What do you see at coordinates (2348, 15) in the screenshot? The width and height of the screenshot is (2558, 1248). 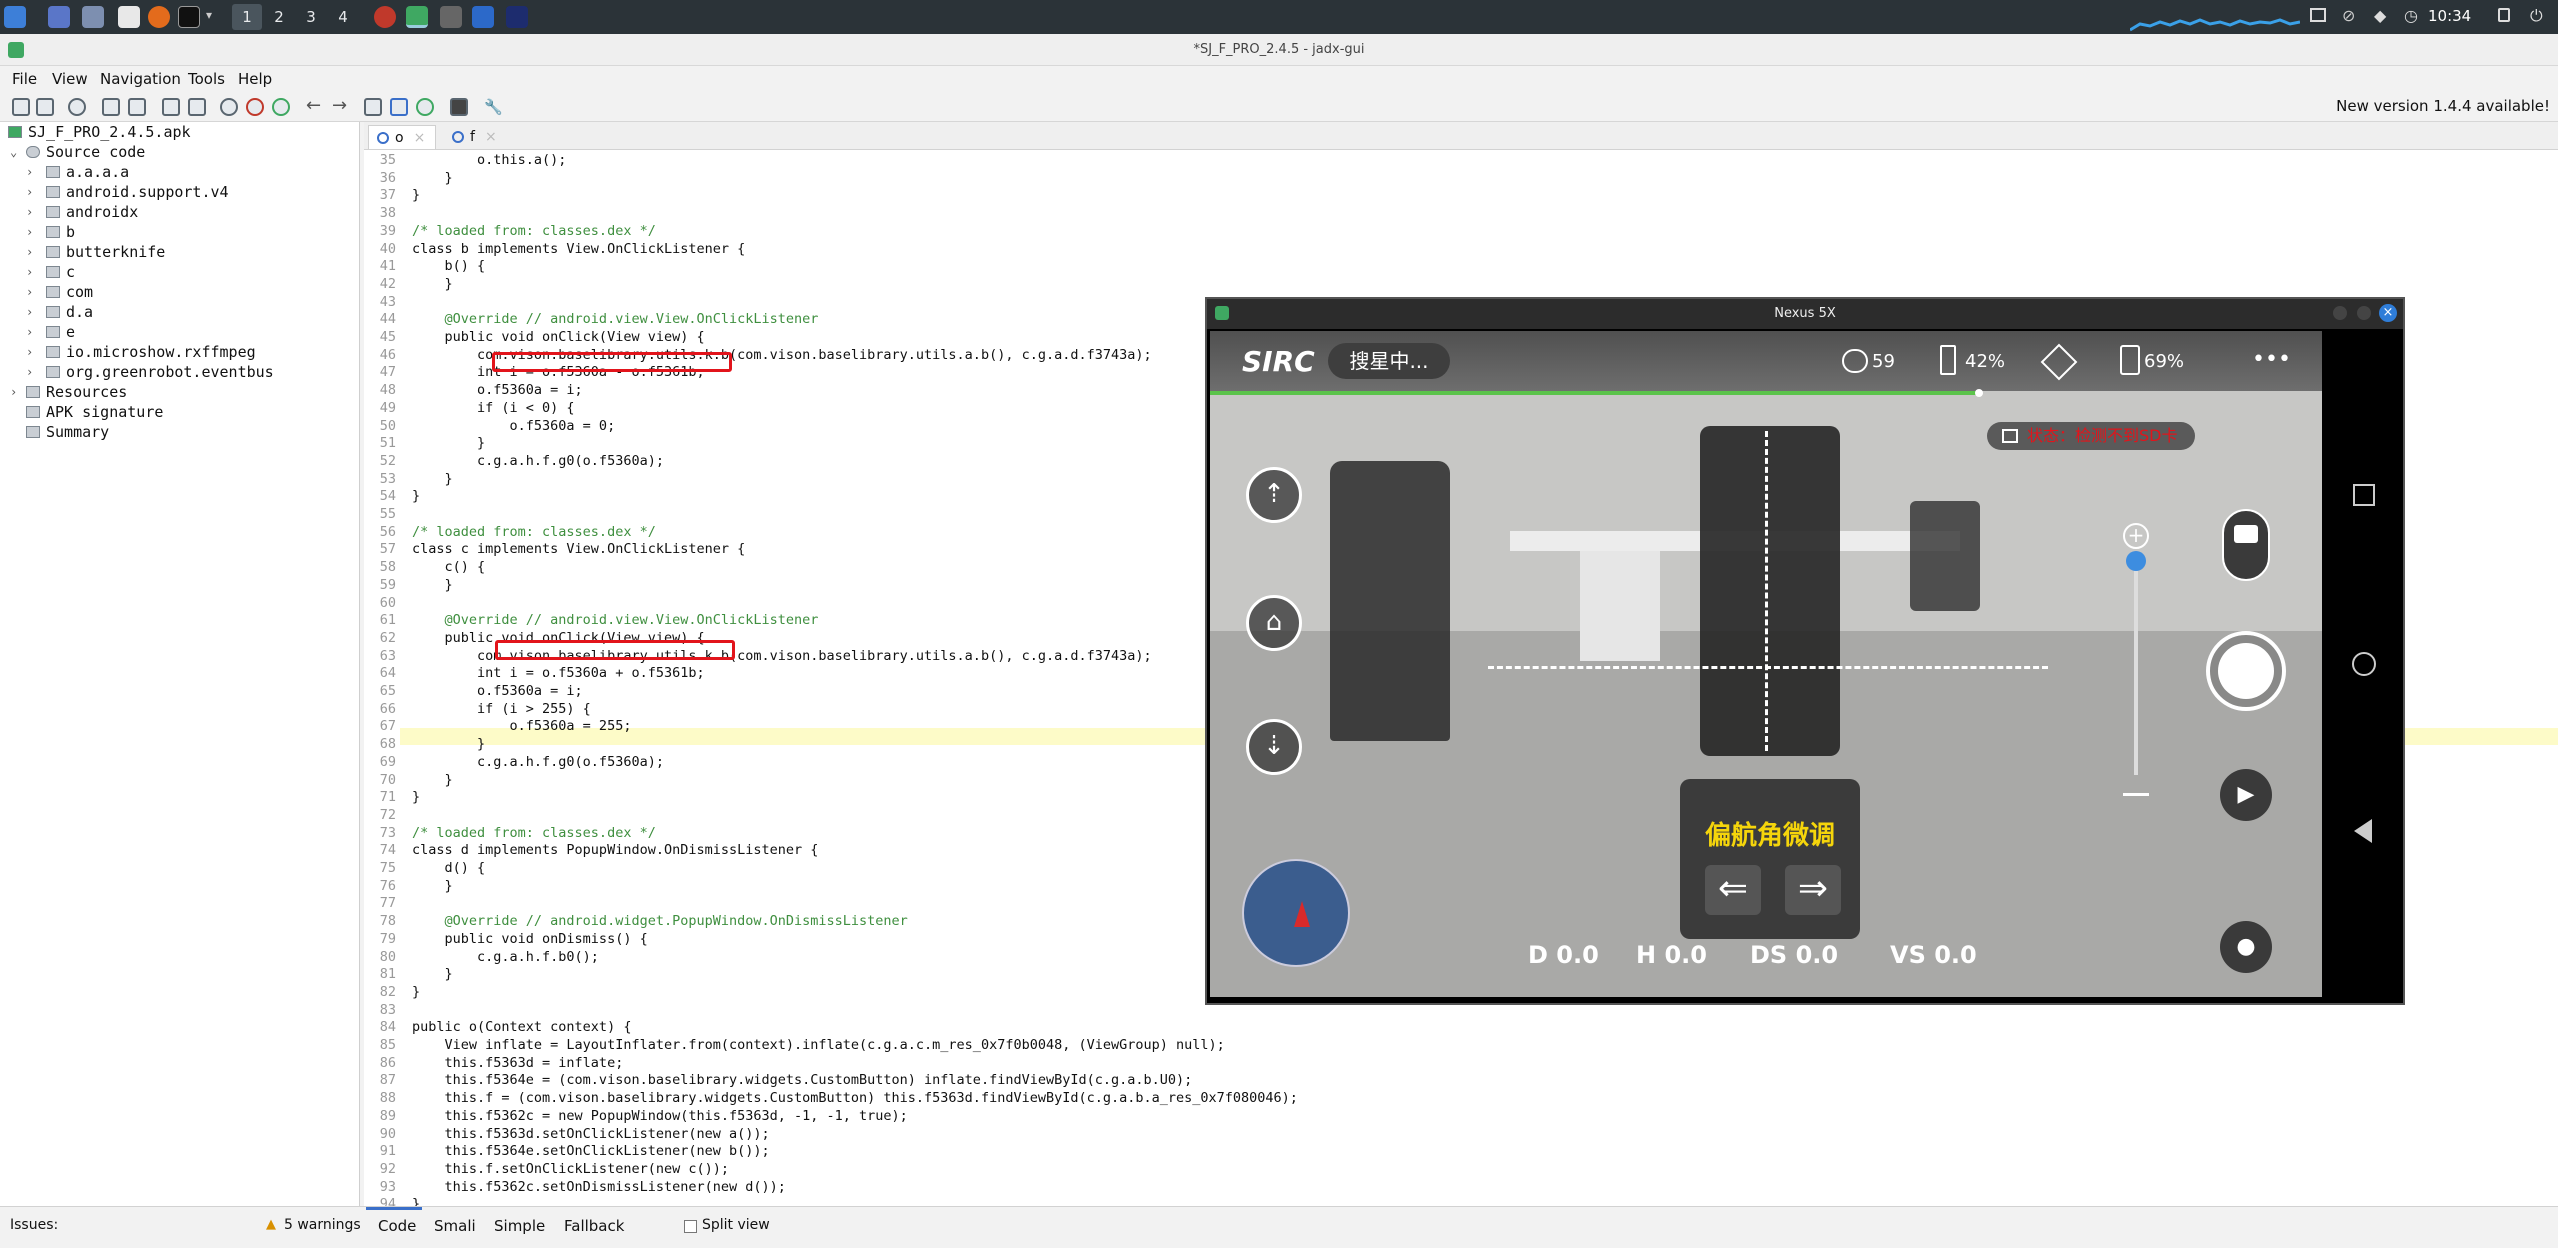 I see `mute-icon: ⊘` at bounding box center [2348, 15].